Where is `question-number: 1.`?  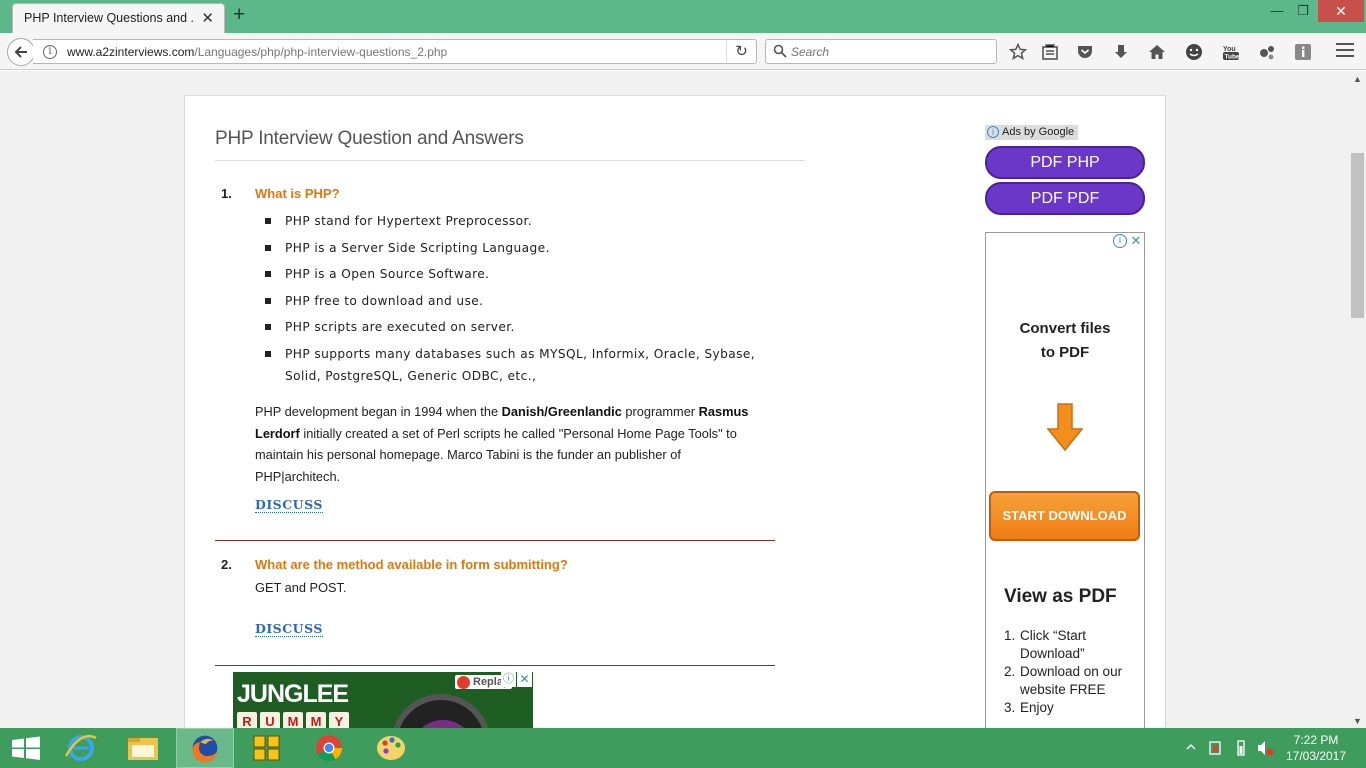 question-number: 1. is located at coordinates (226, 193).